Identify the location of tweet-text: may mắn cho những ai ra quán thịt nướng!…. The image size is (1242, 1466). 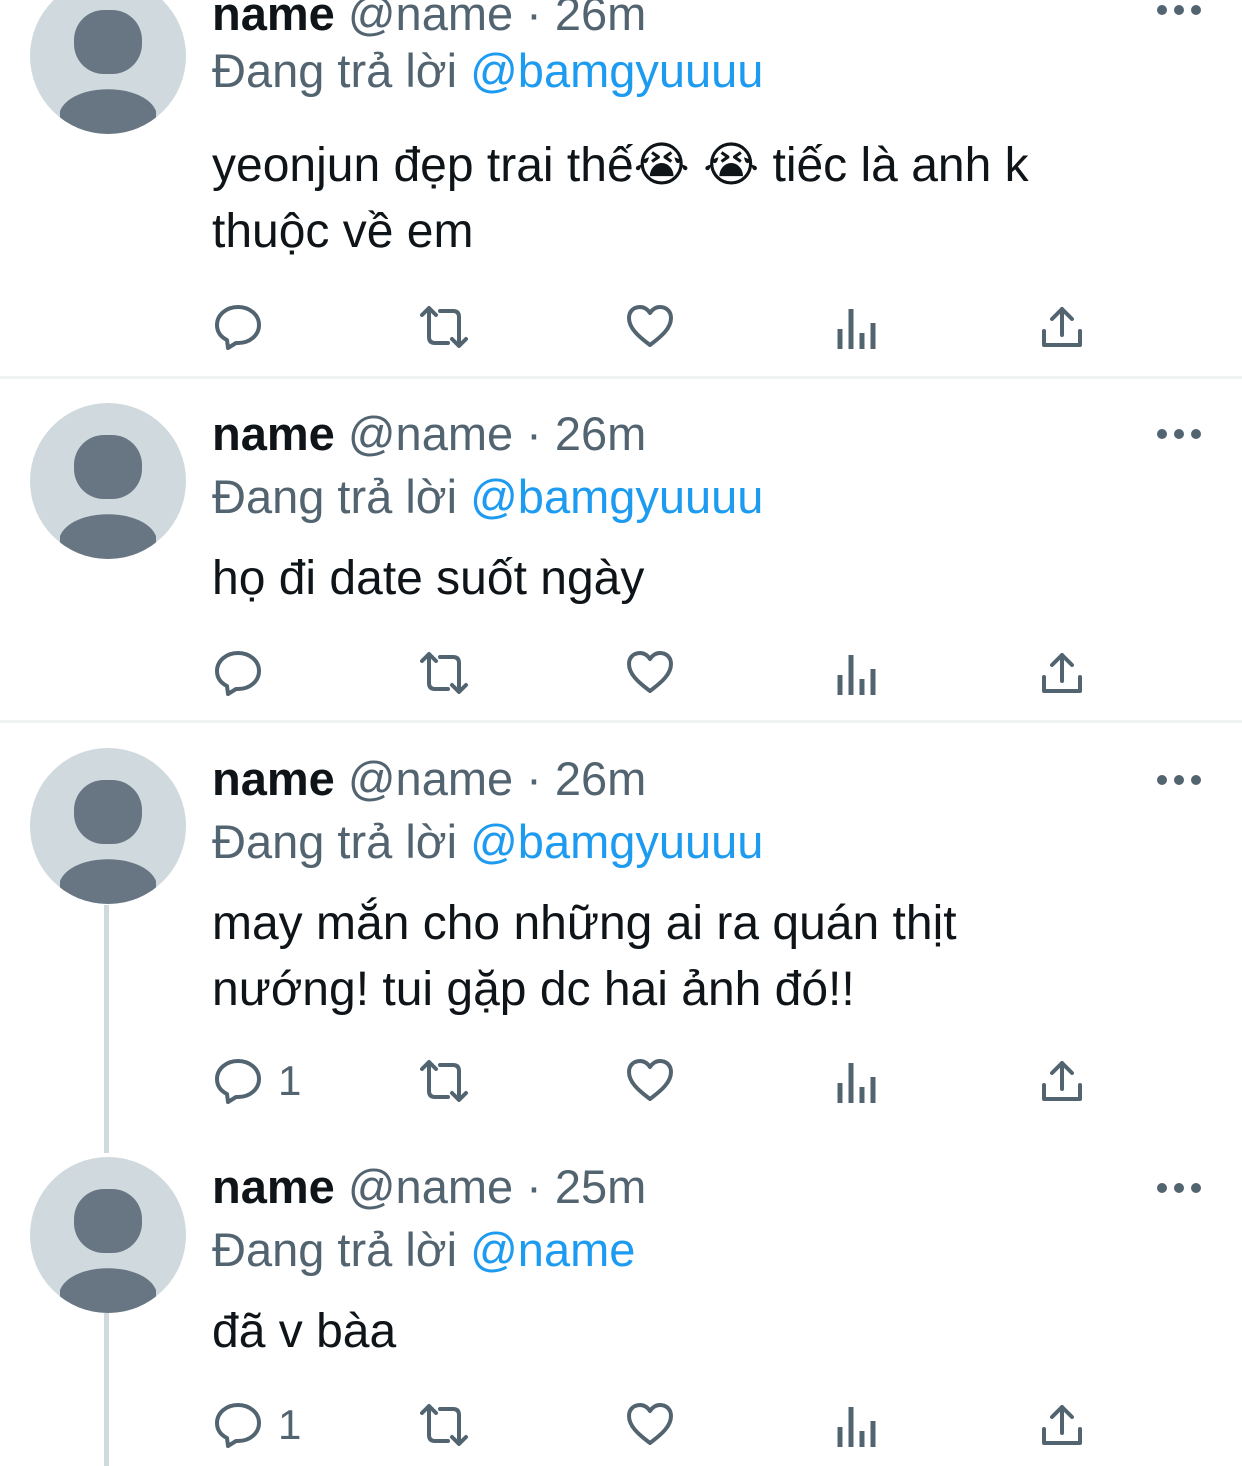
(707, 957).